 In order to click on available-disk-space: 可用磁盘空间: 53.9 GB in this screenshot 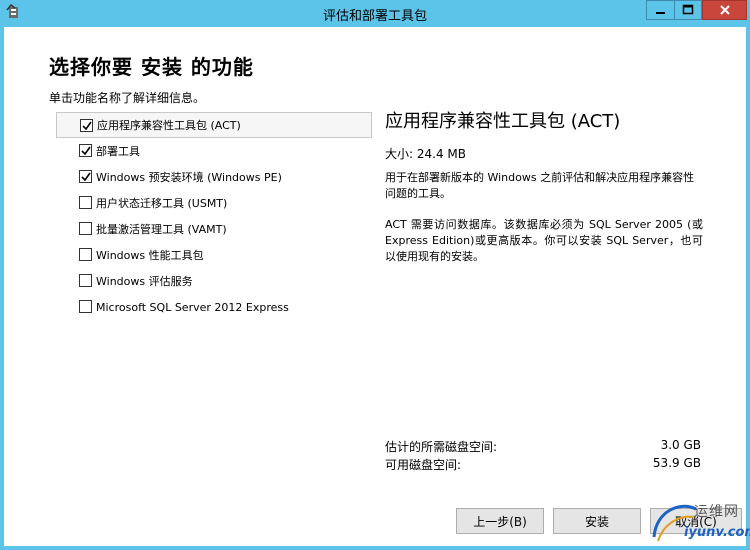, I will do `click(543, 464)`.